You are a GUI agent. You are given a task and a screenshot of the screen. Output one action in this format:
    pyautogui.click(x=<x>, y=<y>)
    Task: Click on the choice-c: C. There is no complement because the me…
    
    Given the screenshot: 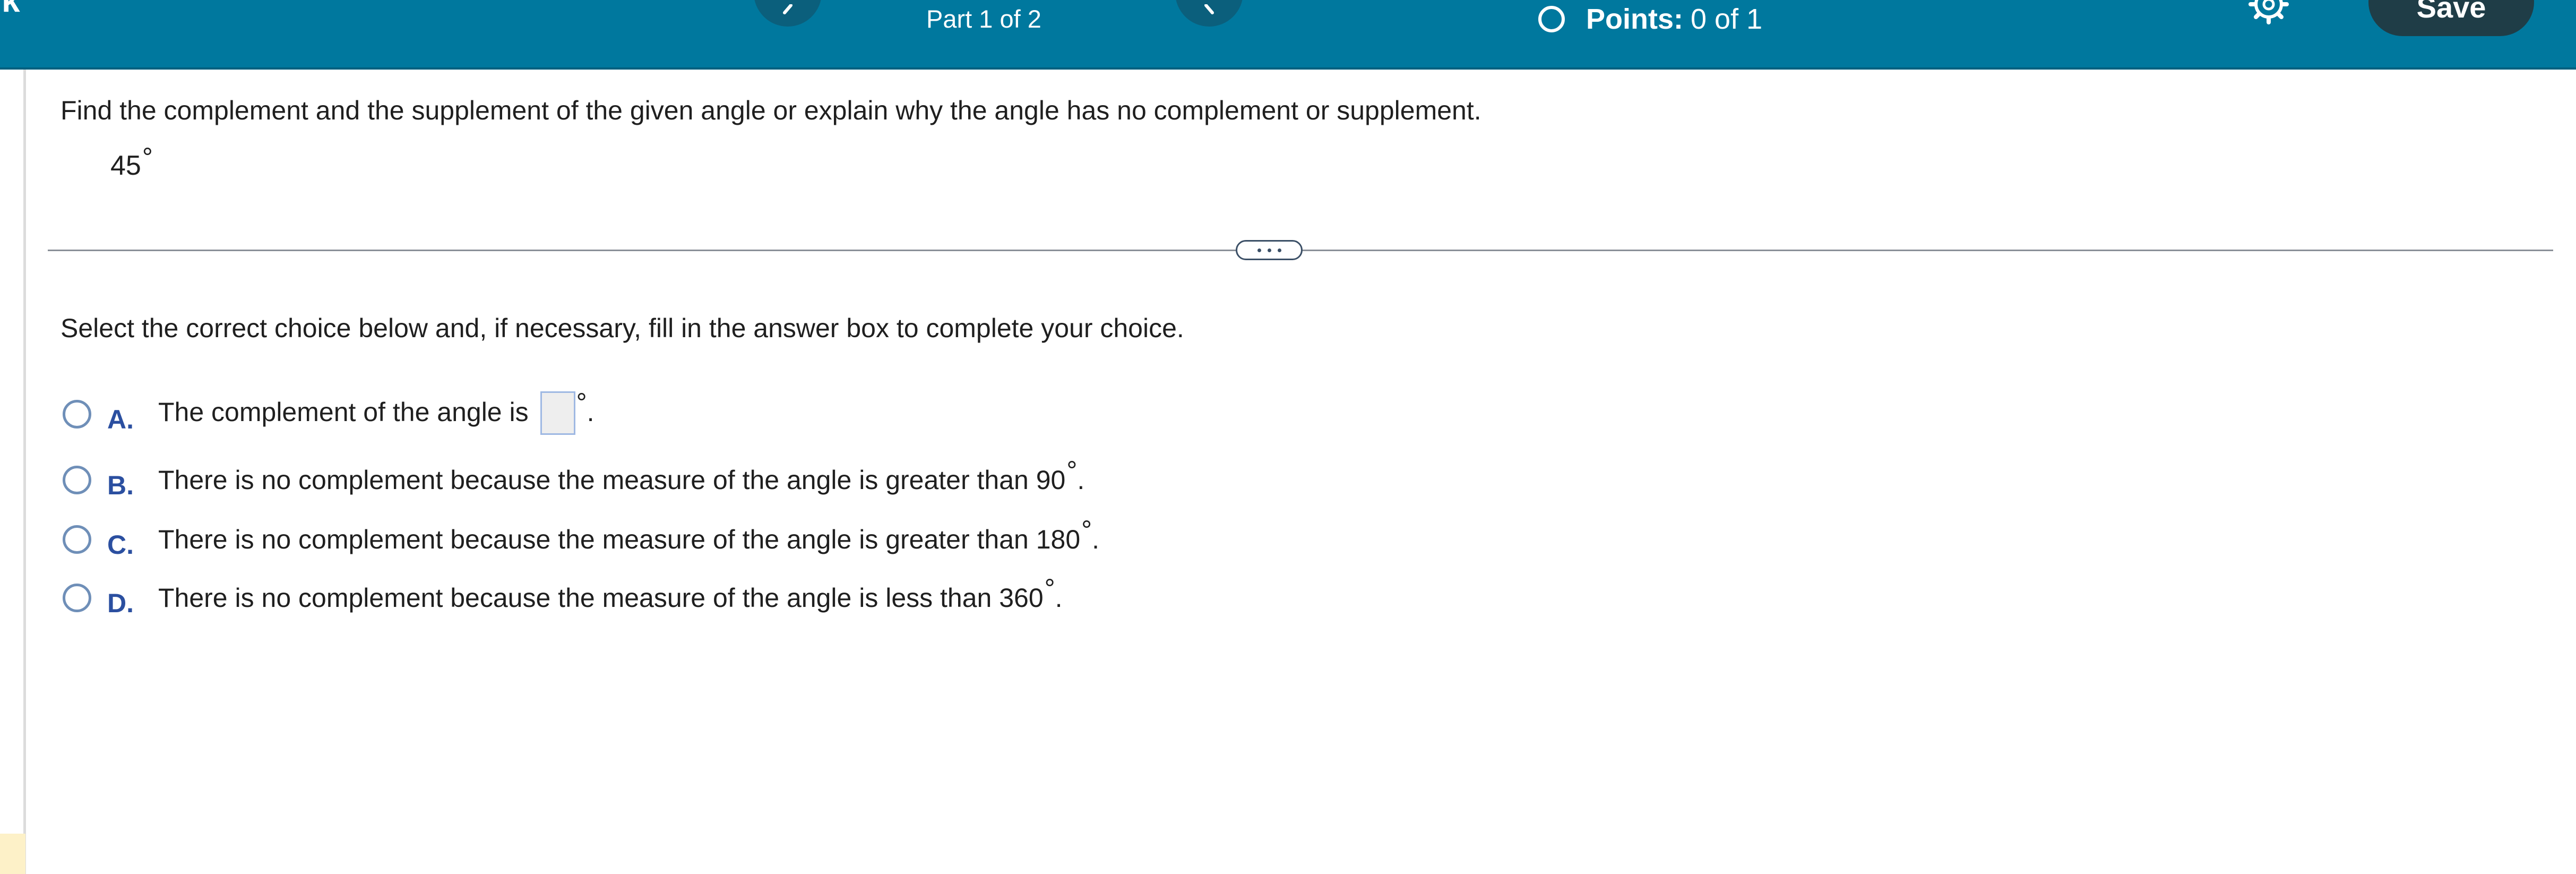 What is the action you would take?
    pyautogui.click(x=581, y=538)
    